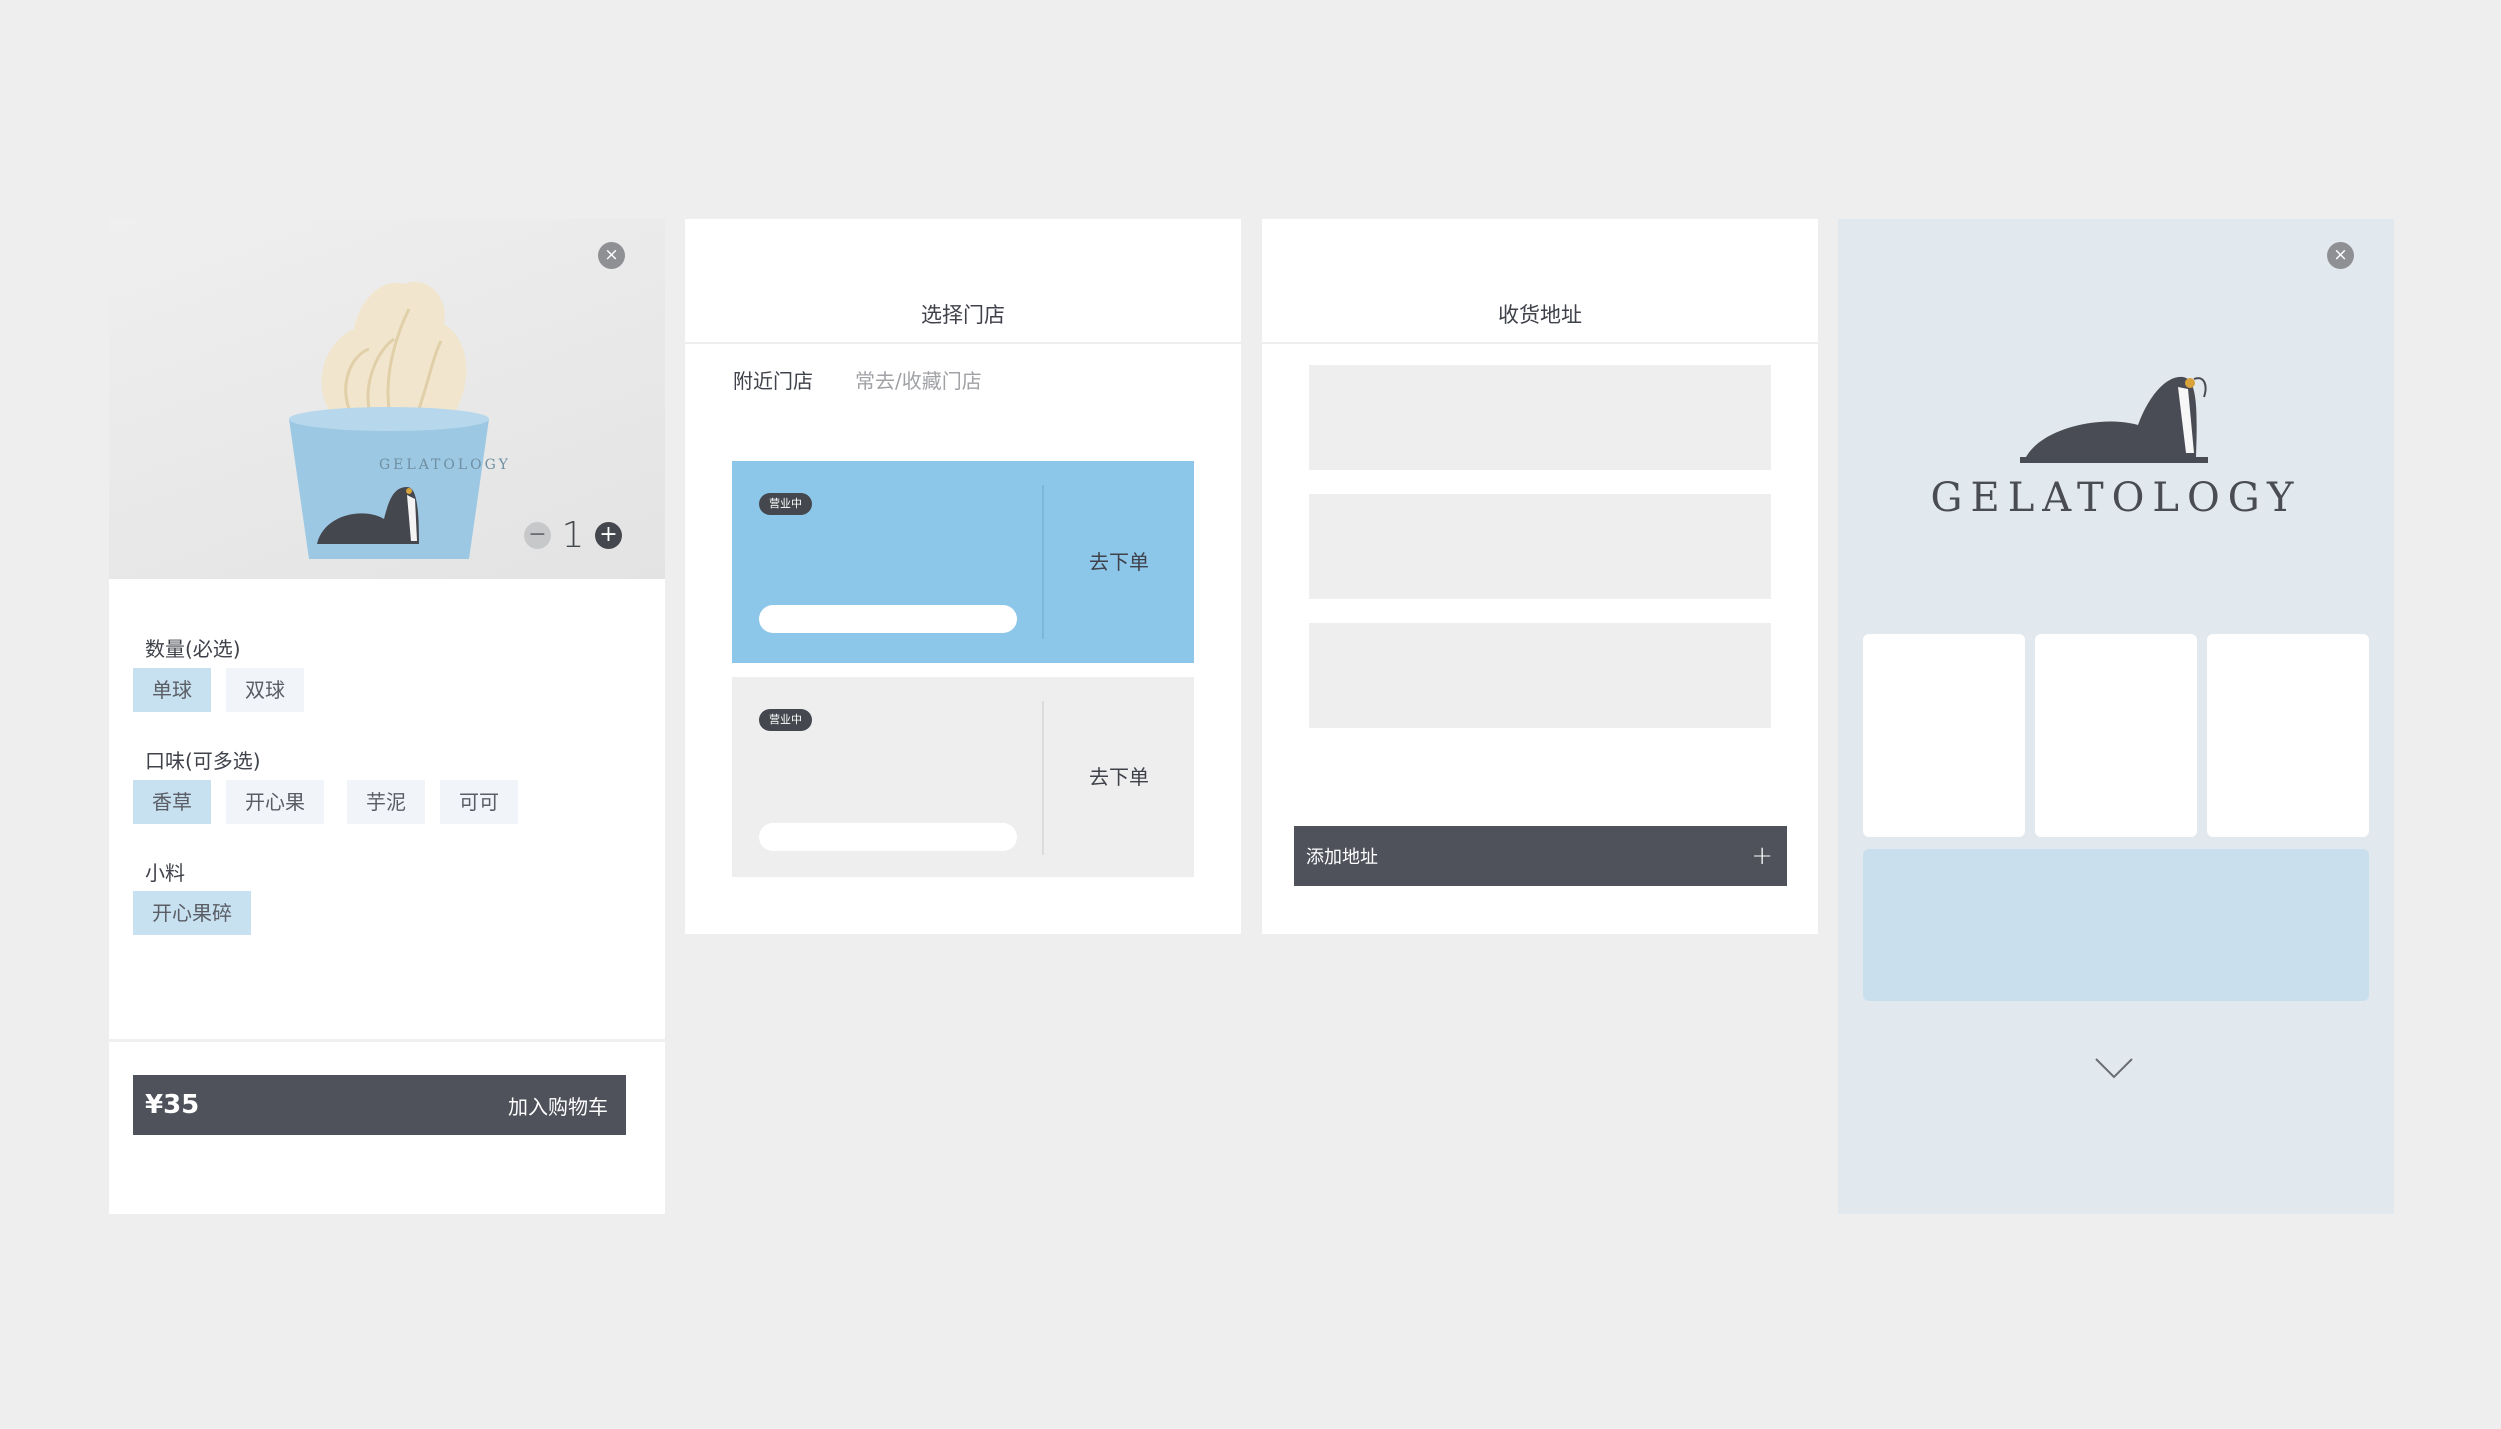 The height and width of the screenshot is (1429, 2501). I want to click on add-to-cart-bar: ¥35 加入购物车, so click(379, 1105).